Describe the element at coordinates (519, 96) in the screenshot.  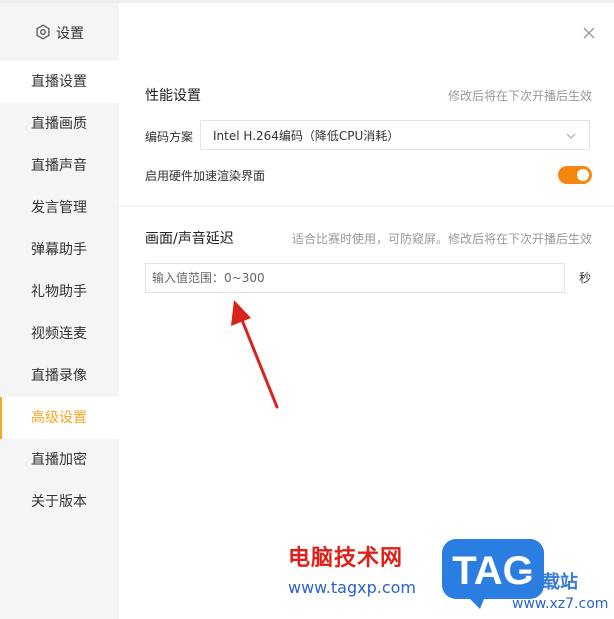
I see `performance-section-hint: 修改后将在下次开播后生效` at that location.